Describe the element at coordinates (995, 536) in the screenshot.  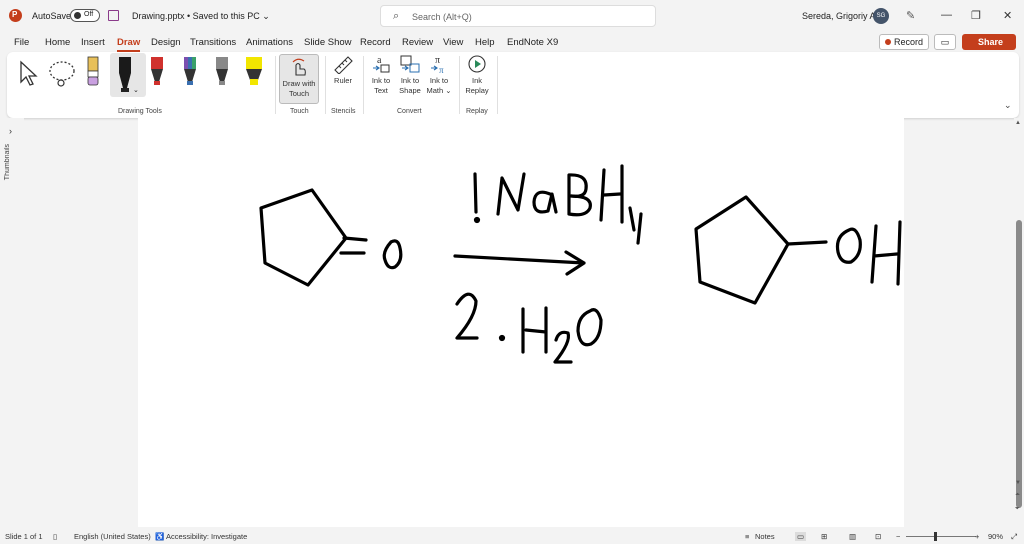
I see `zoom-level: 90%` at that location.